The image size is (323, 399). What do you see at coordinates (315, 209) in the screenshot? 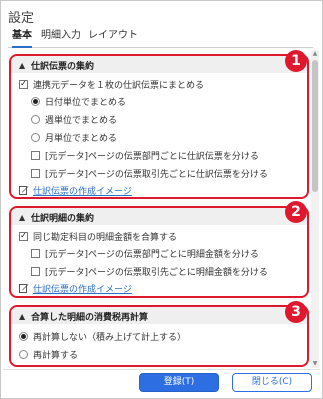
I see `vertical-scrollbar: ▲ ▼` at bounding box center [315, 209].